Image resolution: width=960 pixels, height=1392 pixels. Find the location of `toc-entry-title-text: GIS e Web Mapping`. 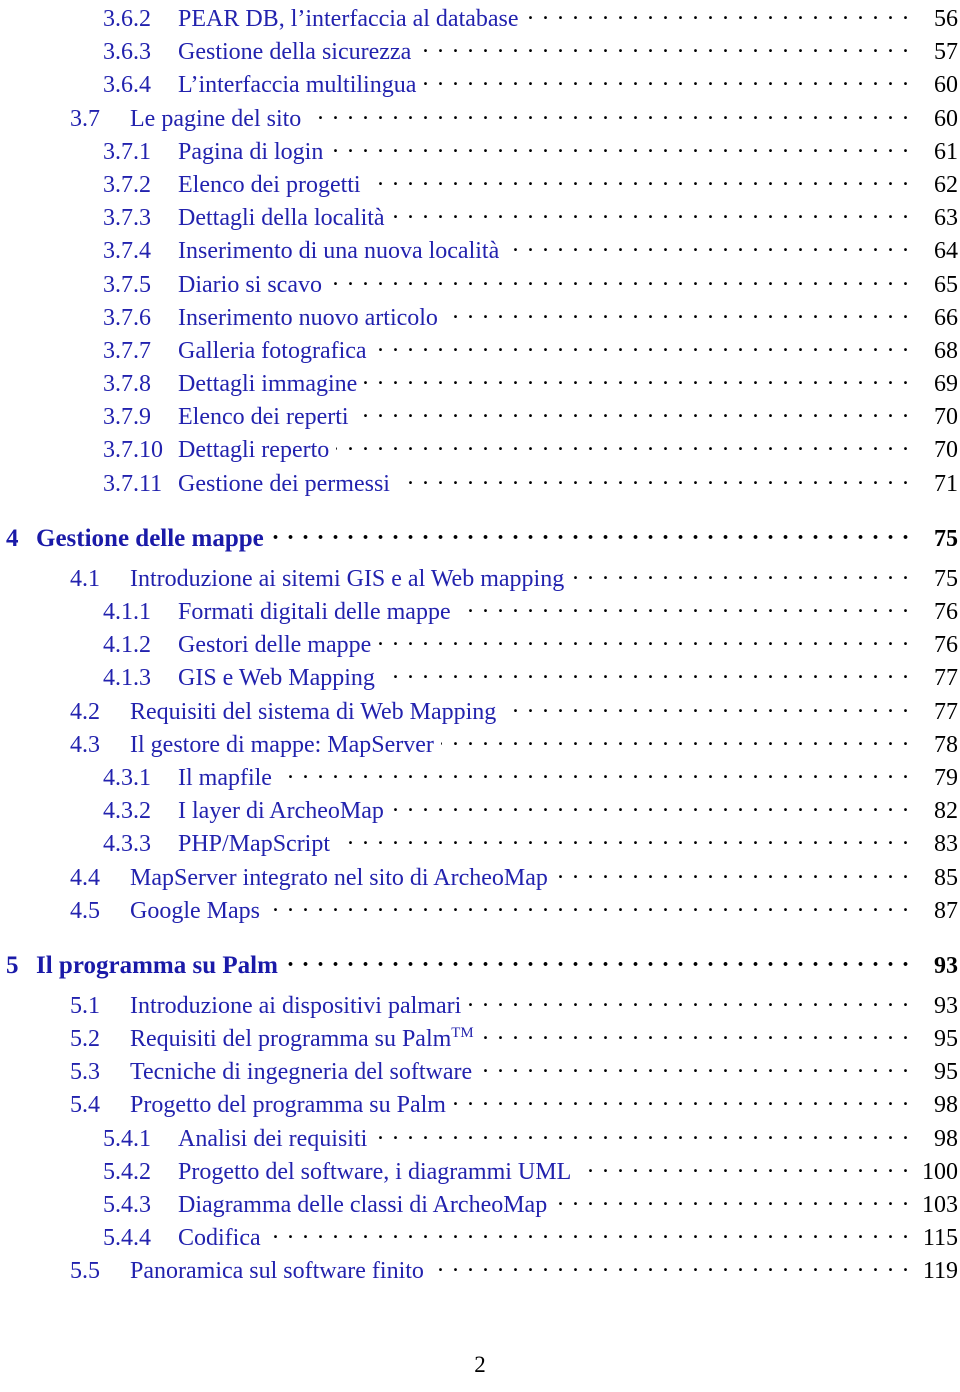

toc-entry-title-text: GIS e Web Mapping is located at coordinates (276, 678).